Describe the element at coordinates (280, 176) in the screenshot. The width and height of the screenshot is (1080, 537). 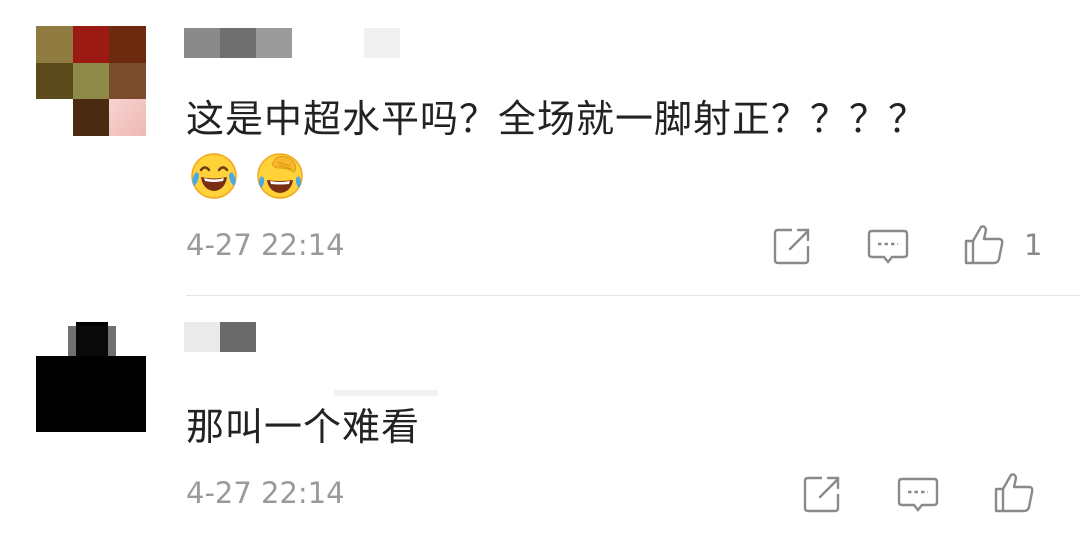
I see `facepalm-crying-emoji` at that location.